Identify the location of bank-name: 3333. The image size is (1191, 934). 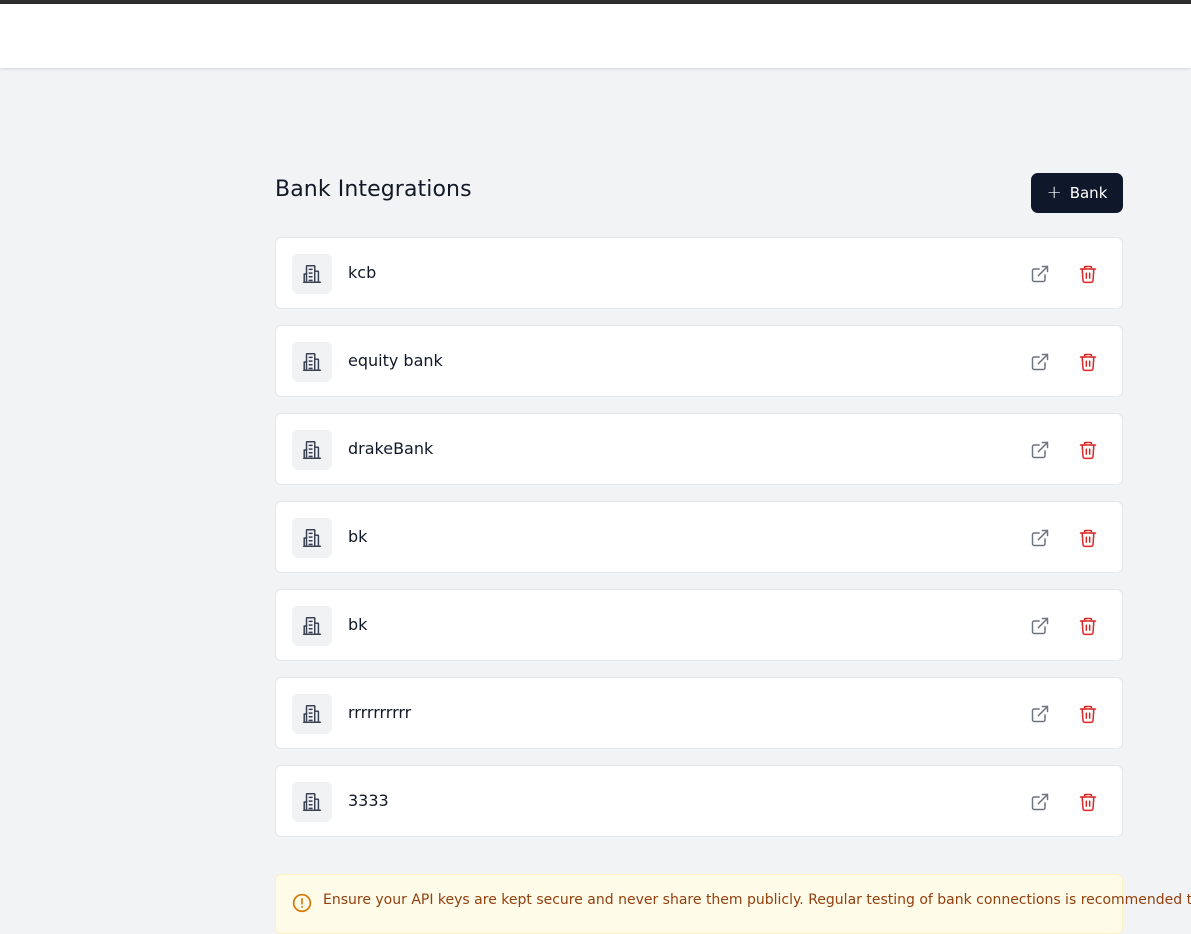
(368, 800).